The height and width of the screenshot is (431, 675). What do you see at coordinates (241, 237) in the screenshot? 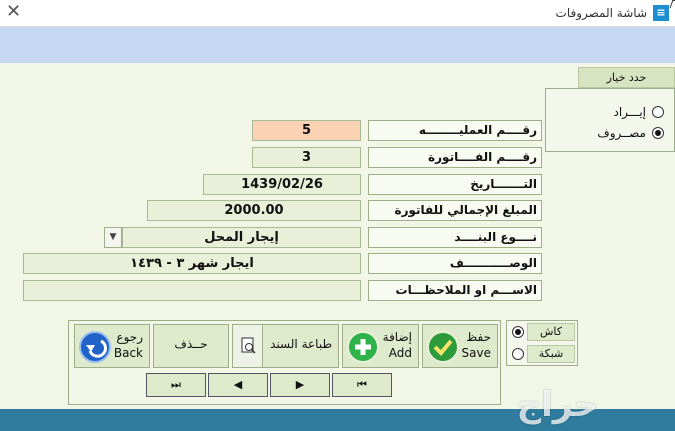
I see `item-type-select: إيجار المحل` at bounding box center [241, 237].